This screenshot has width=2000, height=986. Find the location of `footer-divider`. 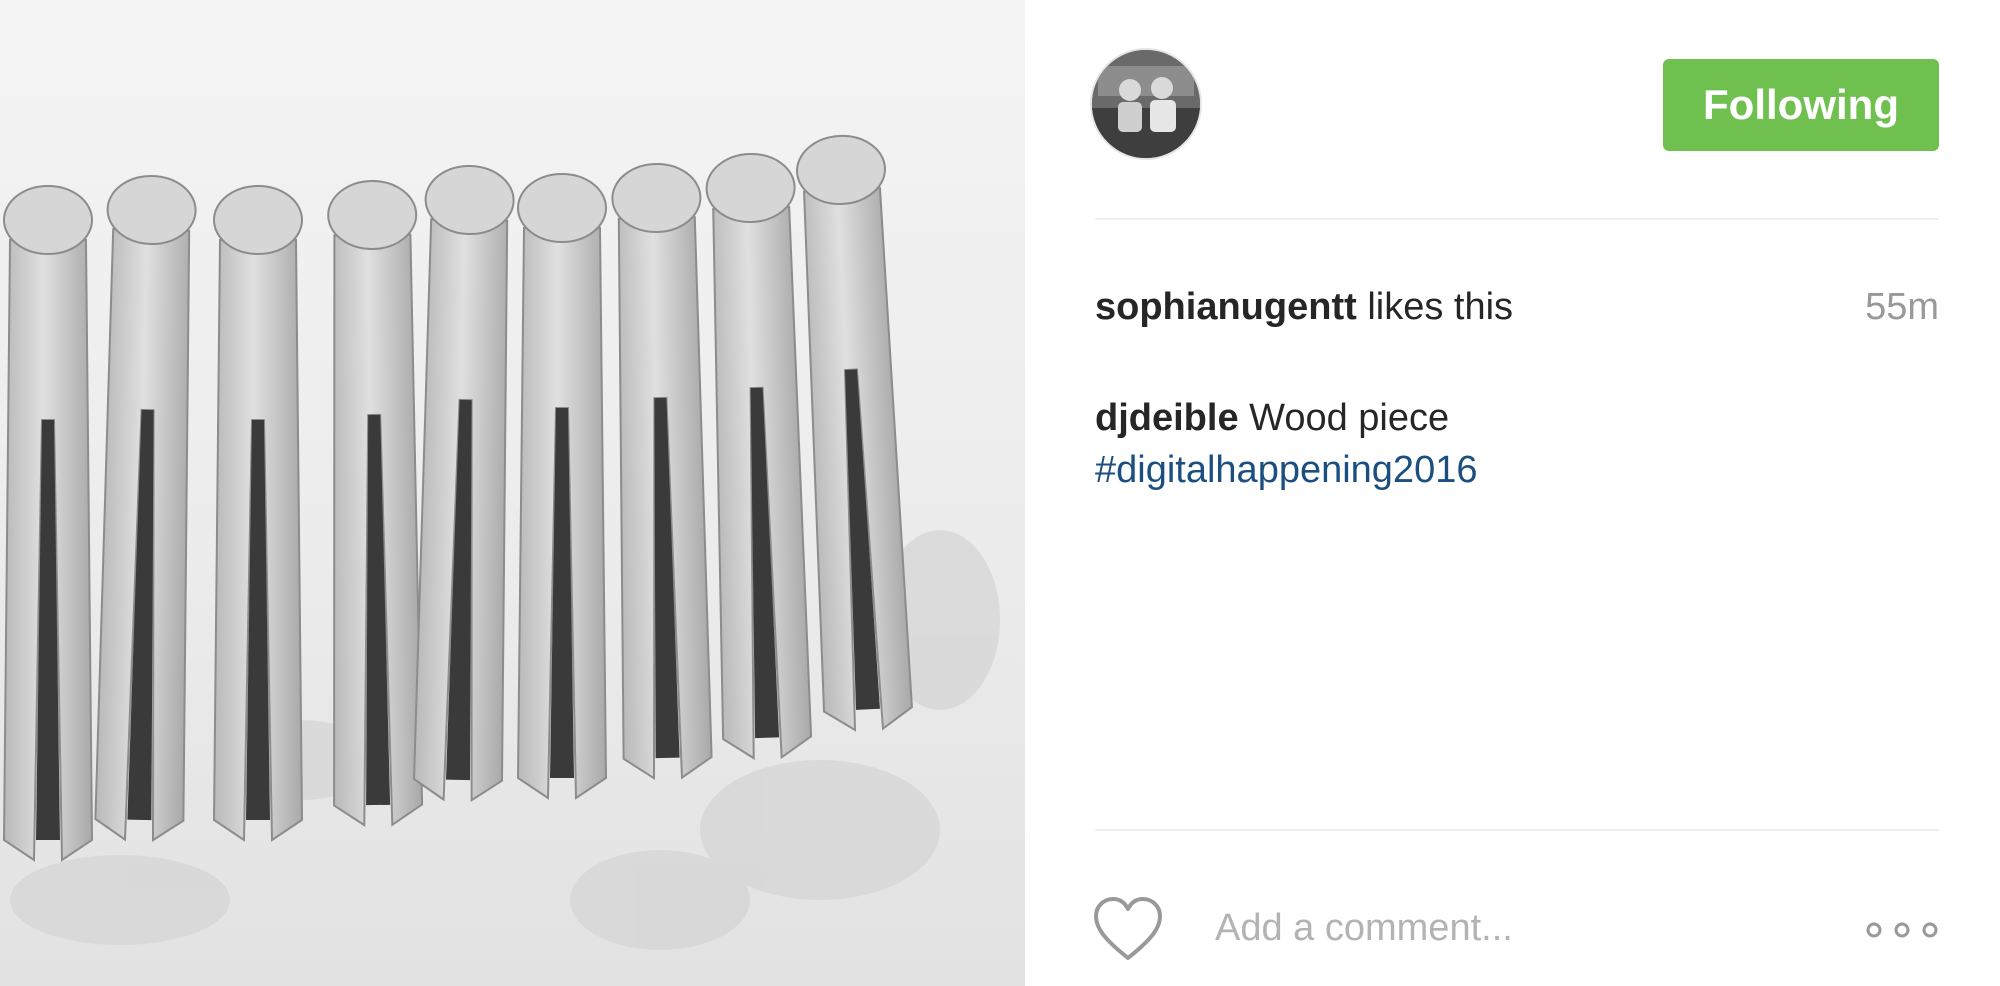

footer-divider is located at coordinates (1517, 830).